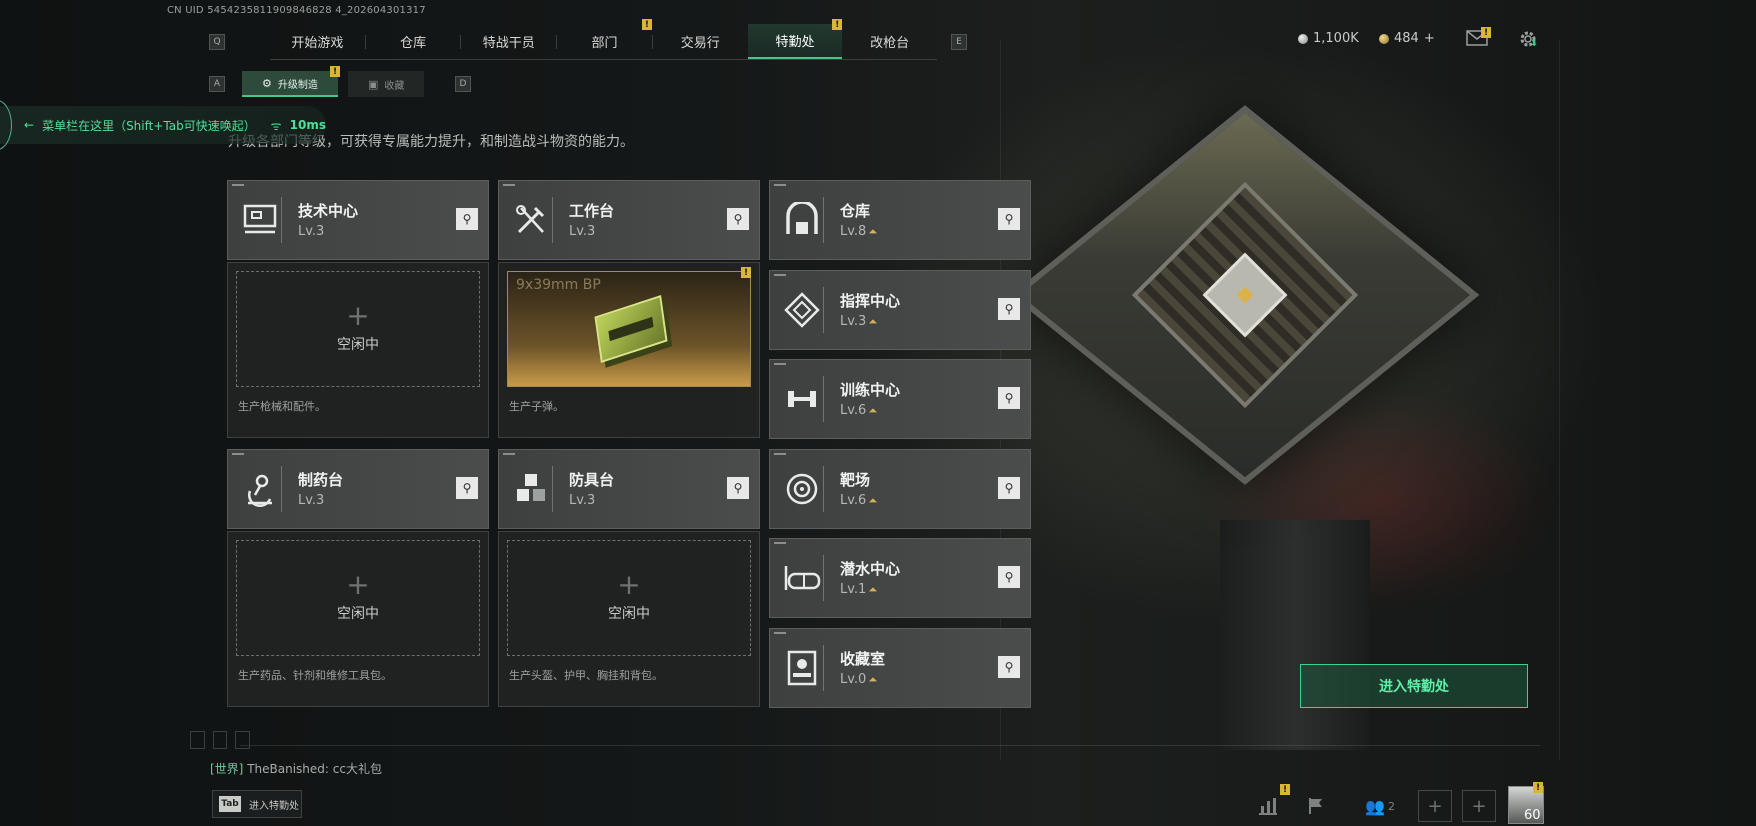  I want to click on dept-name: 制药台, so click(321, 480).